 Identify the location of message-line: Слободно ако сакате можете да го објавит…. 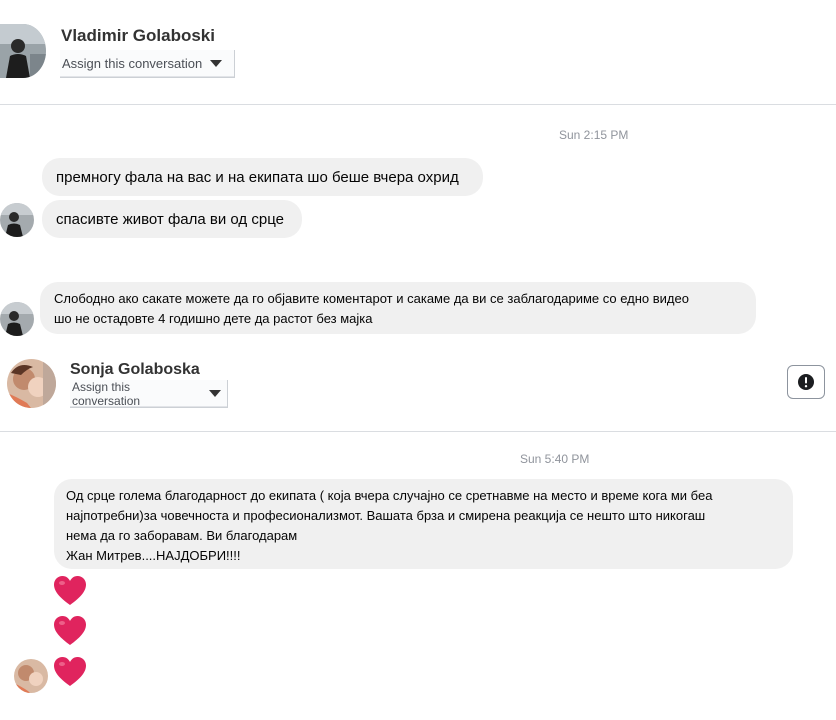
(371, 298).